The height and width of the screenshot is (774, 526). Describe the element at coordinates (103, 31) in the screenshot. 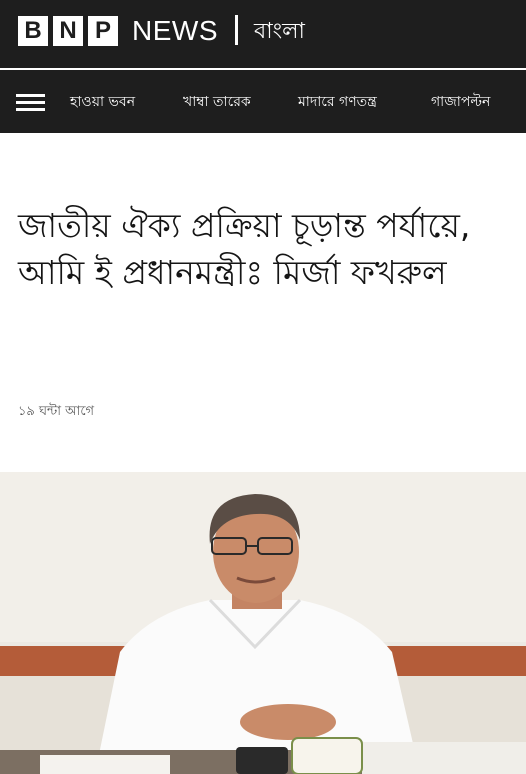

I see `logo-letter-p: P` at that location.